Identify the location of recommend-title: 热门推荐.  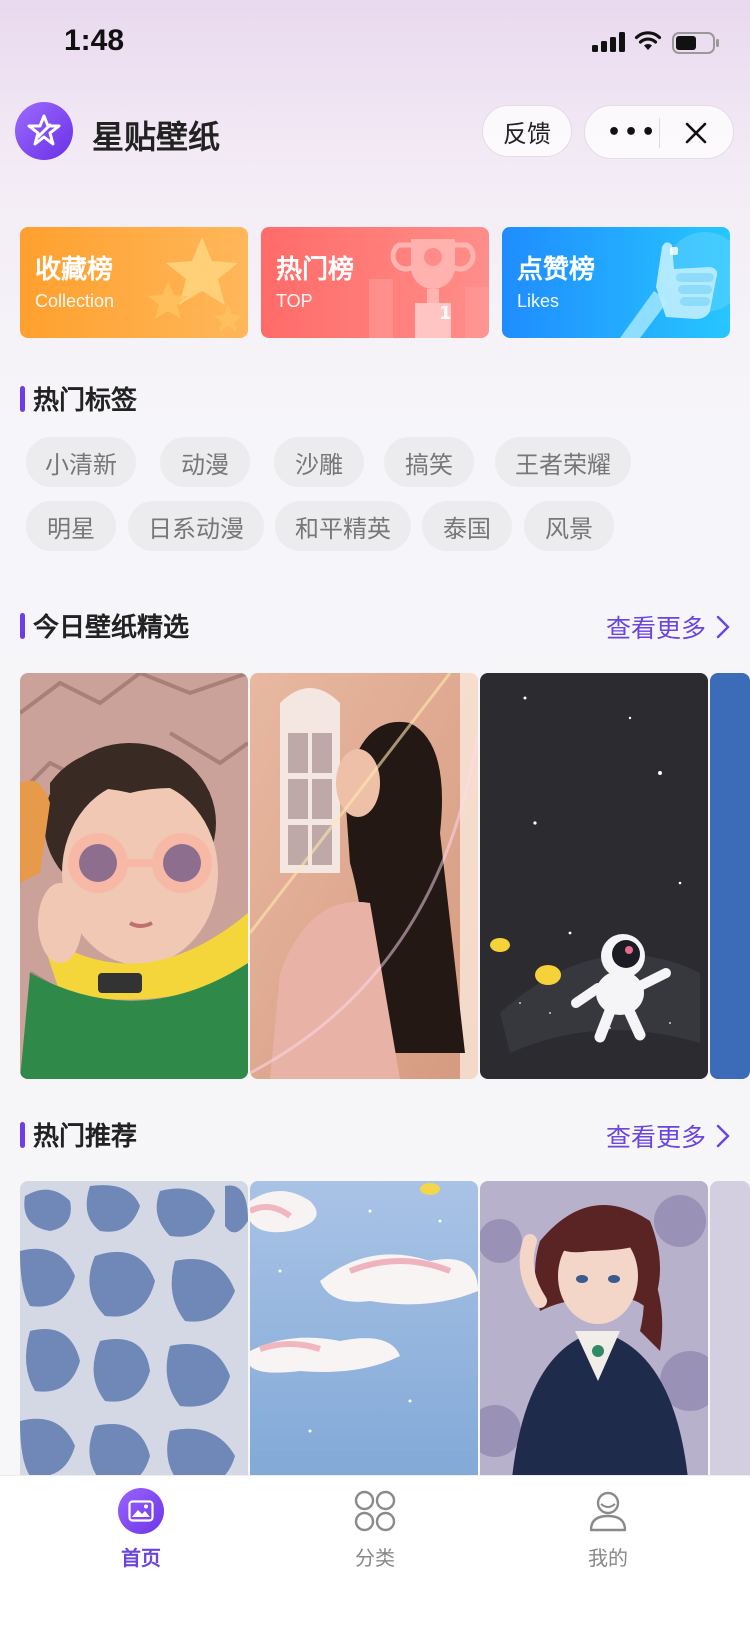
(85, 1137).